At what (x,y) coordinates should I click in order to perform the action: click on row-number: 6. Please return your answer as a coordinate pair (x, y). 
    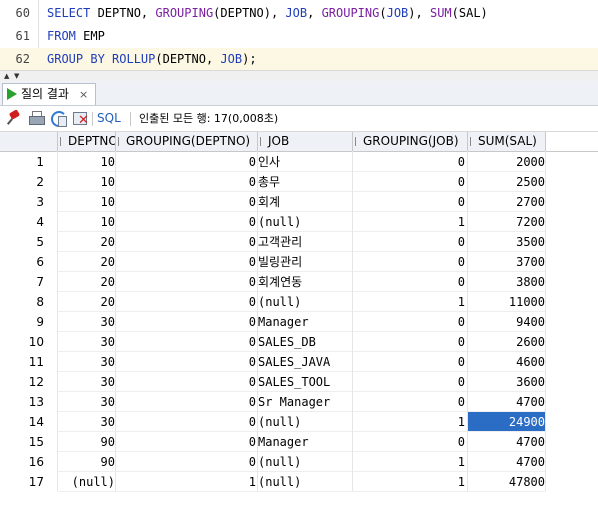
    Looking at the image, I should click on (22, 262).